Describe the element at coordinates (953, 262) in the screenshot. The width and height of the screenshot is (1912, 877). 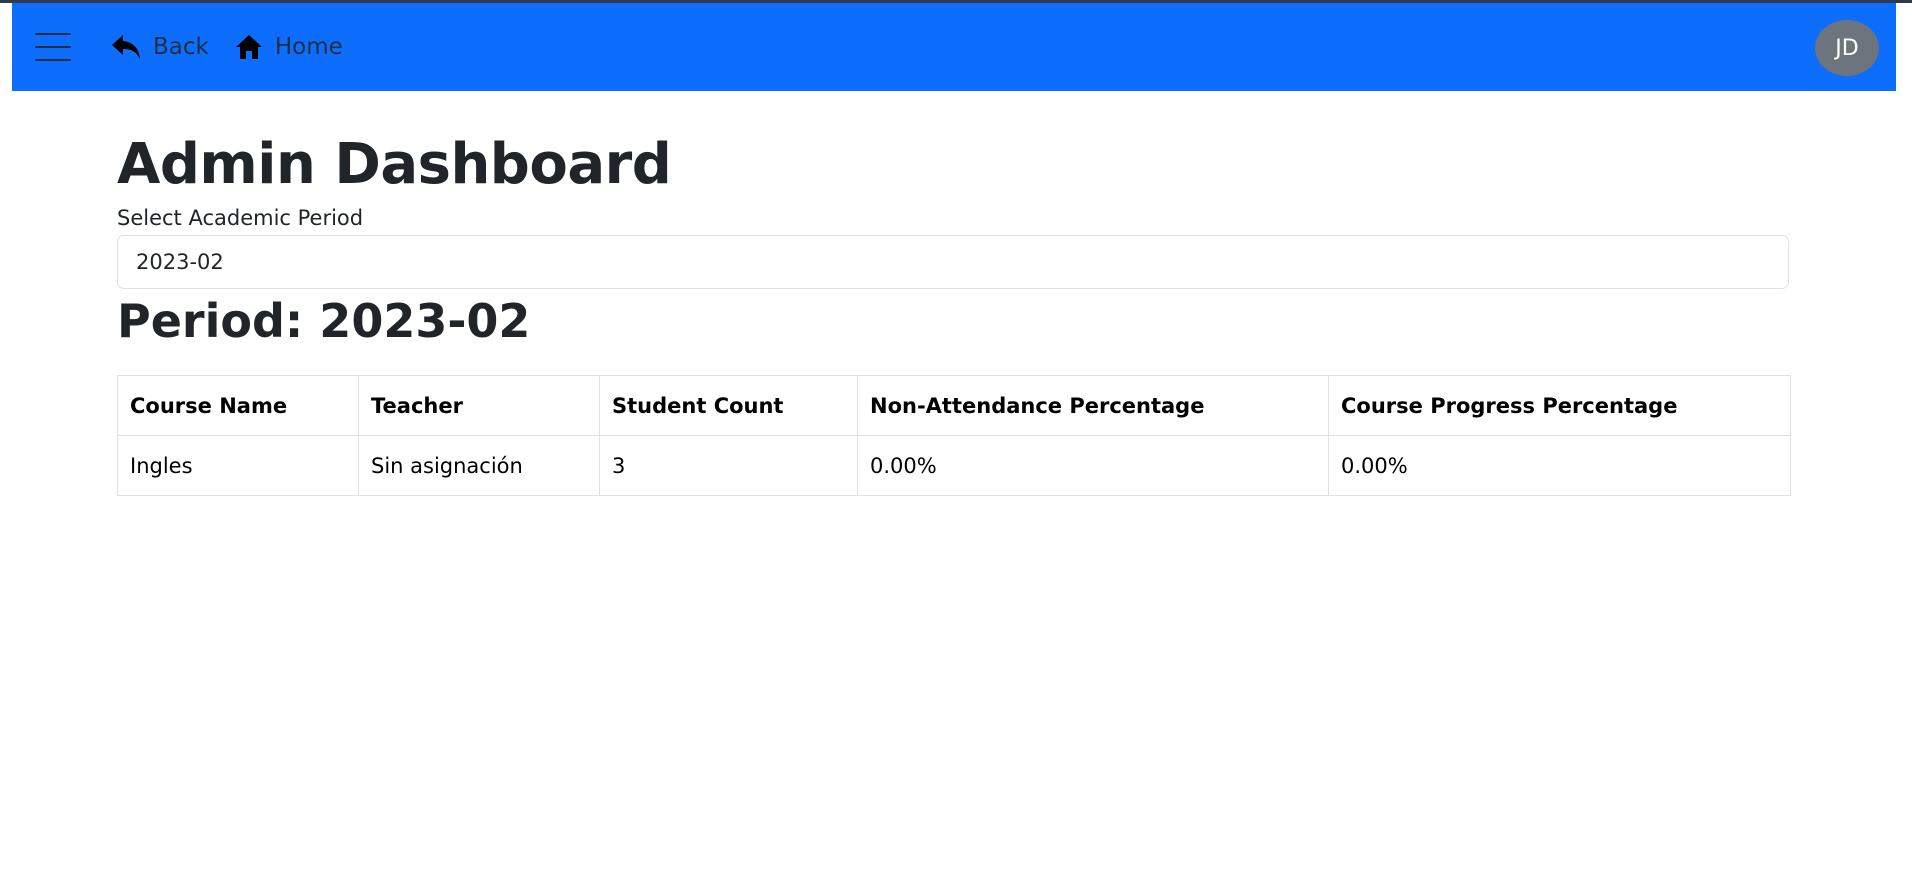
I see `academic-period-select: 2023-02` at that location.